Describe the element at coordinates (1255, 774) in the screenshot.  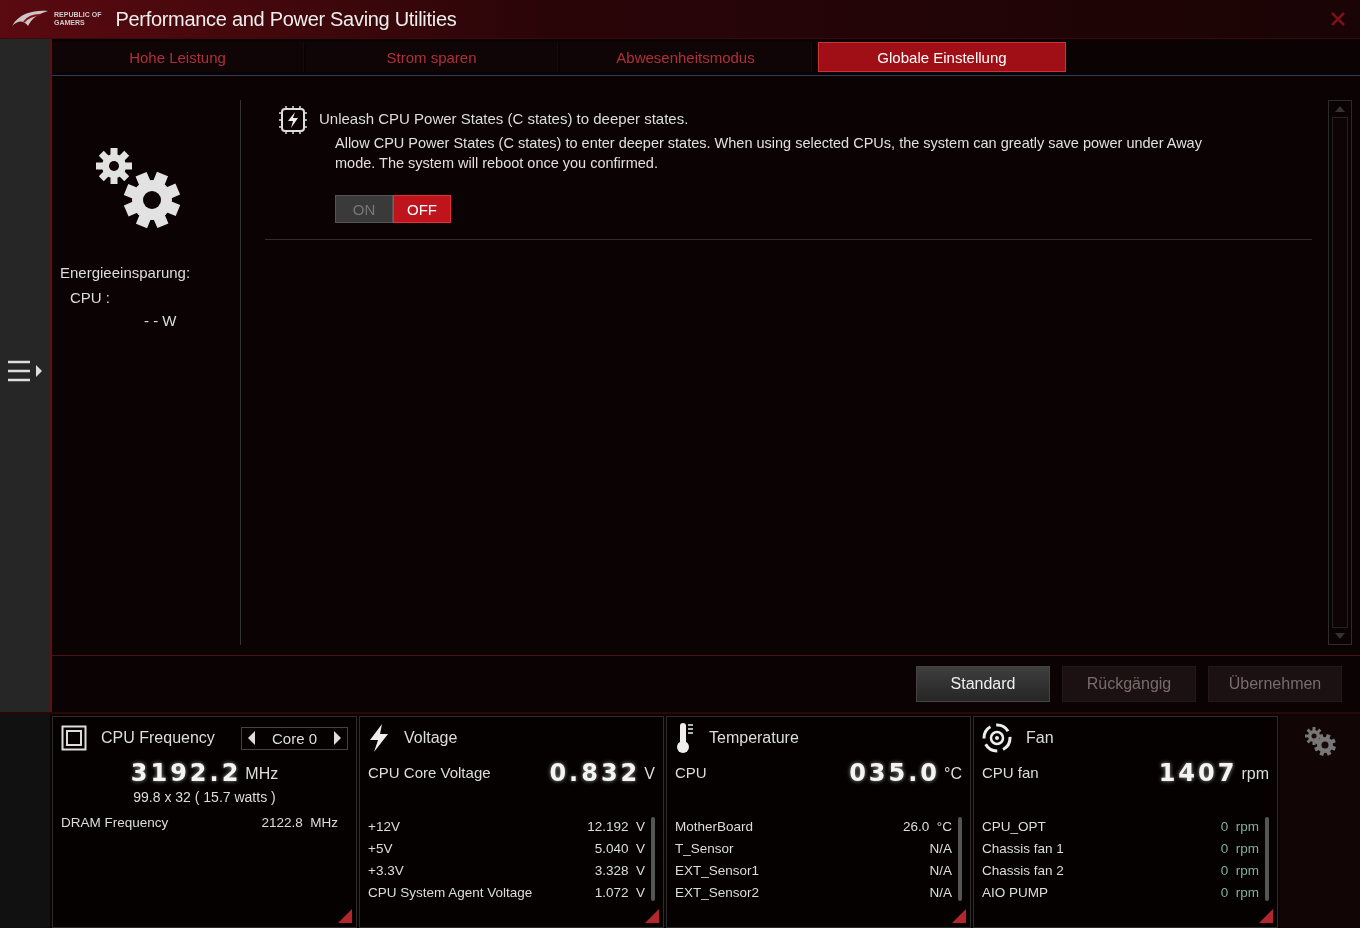
I see `reading-unit: rpm` at that location.